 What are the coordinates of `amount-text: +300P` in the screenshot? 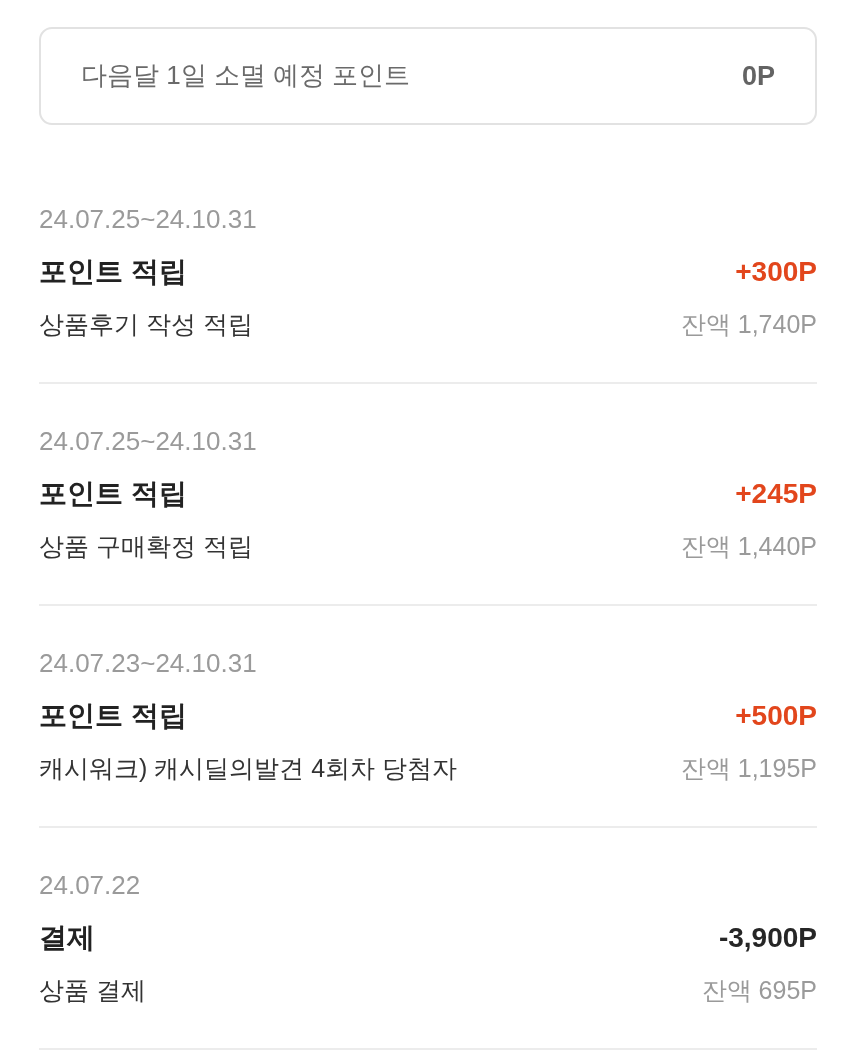 It's located at (776, 272).